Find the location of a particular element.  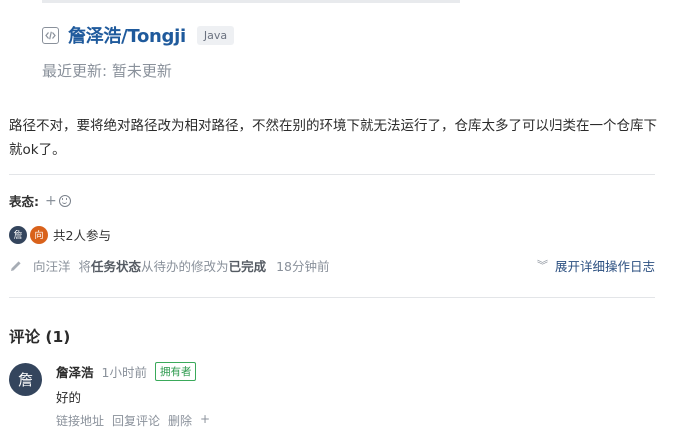

copy-link-button: 链接地址 is located at coordinates (80, 420).